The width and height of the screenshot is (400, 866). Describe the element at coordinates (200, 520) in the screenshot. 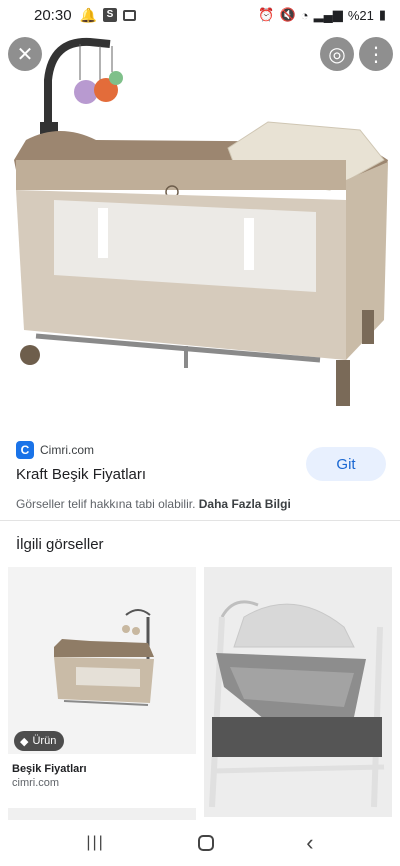

I see `section-divider` at that location.